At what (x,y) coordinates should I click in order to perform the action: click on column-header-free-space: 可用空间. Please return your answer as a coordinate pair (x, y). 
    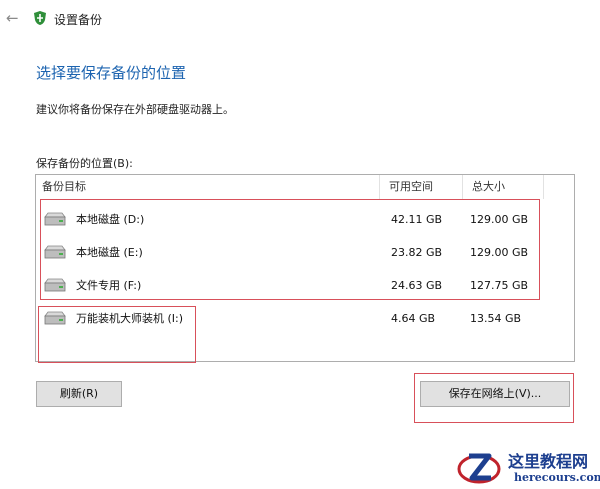
    Looking at the image, I should click on (422, 187).